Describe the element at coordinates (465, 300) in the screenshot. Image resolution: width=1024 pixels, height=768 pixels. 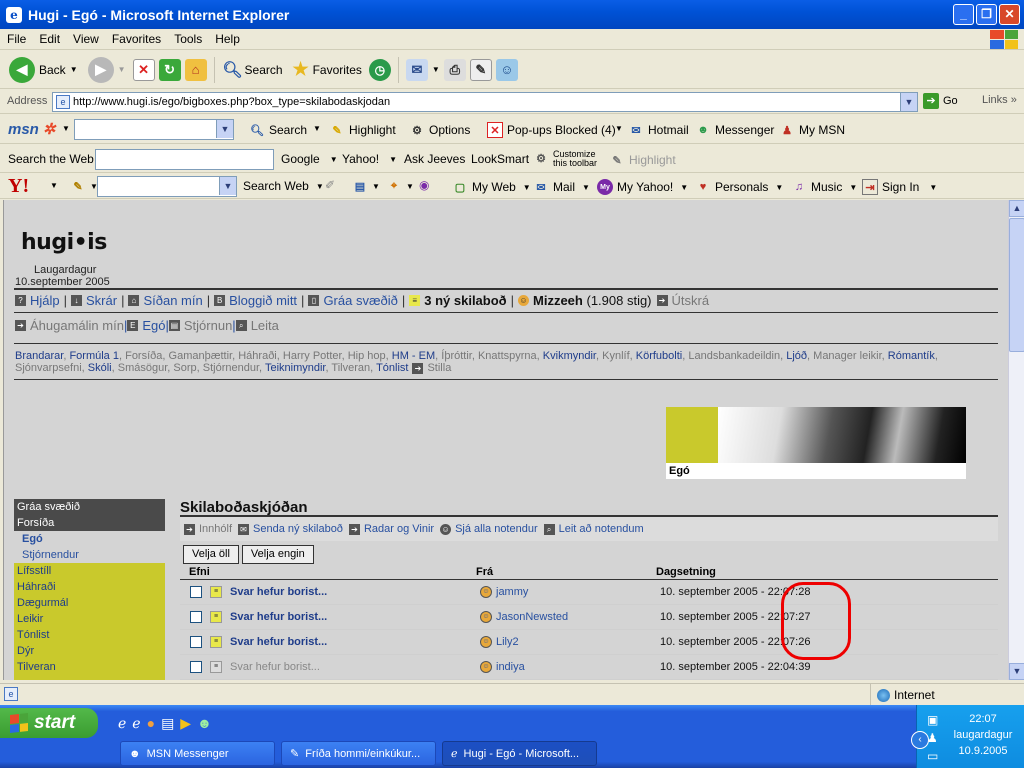
I see `new-messages-link: 3 ný skilaboð` at that location.